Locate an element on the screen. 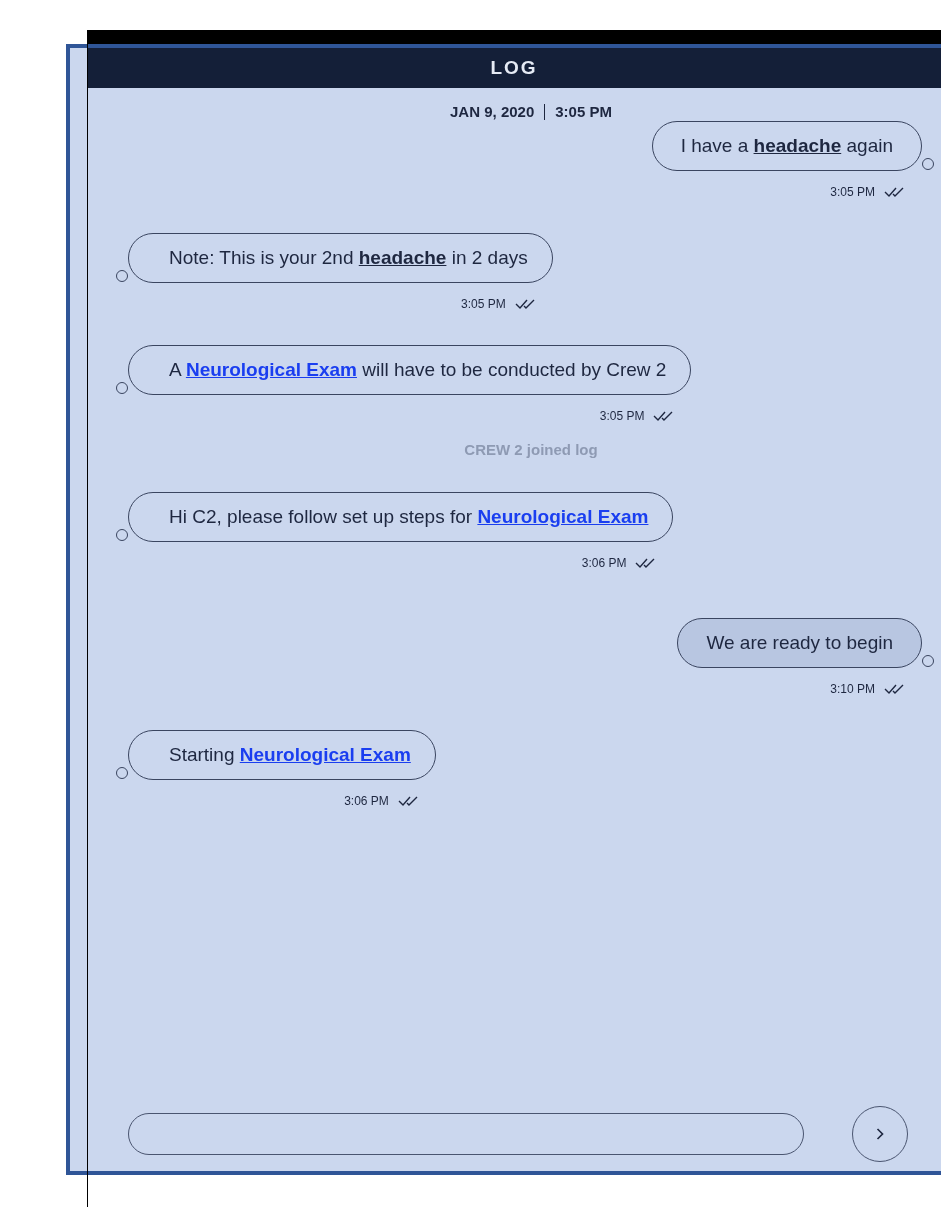  time-label: 3:05 PM is located at coordinates (583, 111).